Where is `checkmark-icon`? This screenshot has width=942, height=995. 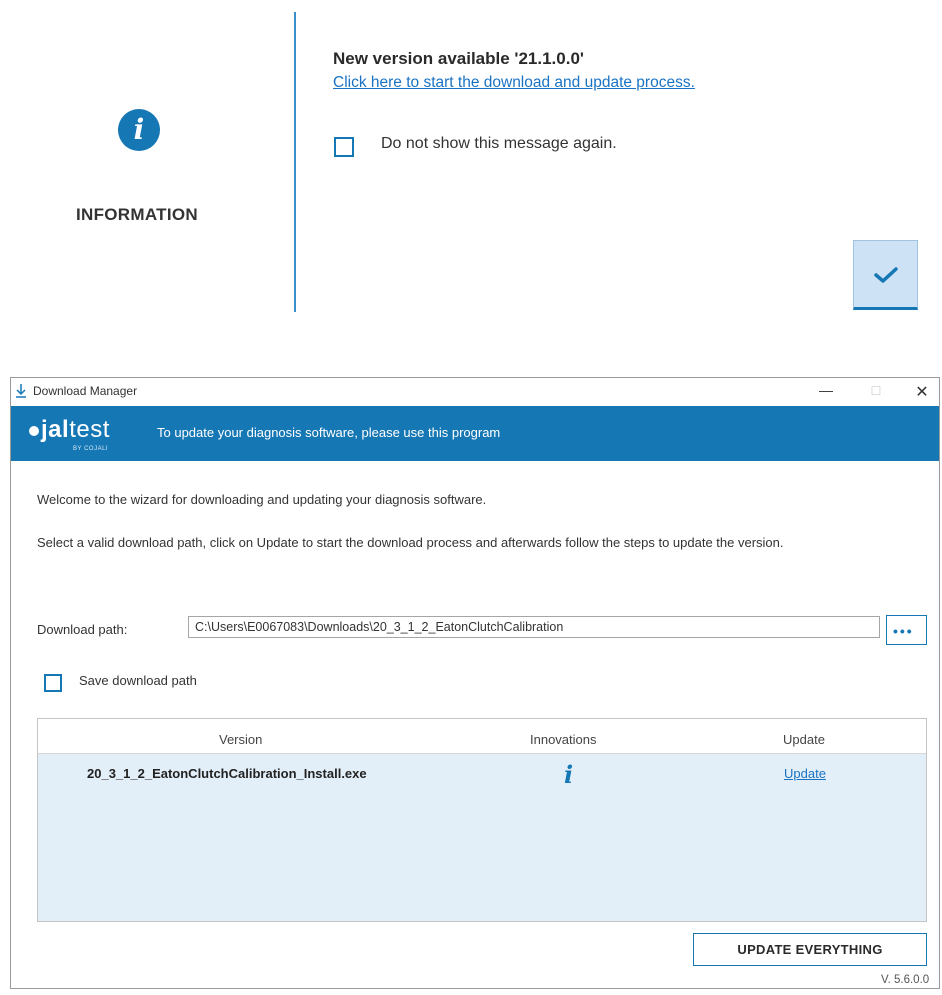 checkmark-icon is located at coordinates (886, 275).